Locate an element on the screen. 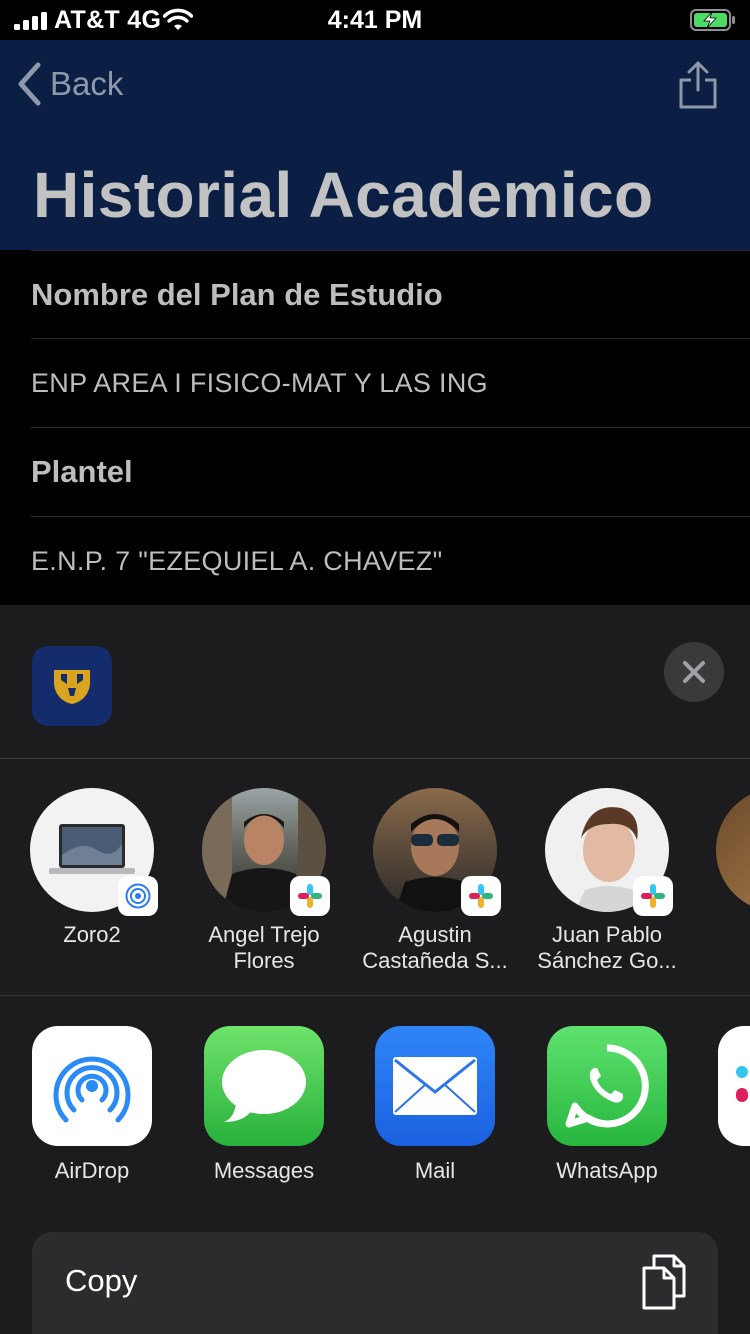 The width and height of the screenshot is (750, 1334). back-button: Back is located at coordinates (69, 84).